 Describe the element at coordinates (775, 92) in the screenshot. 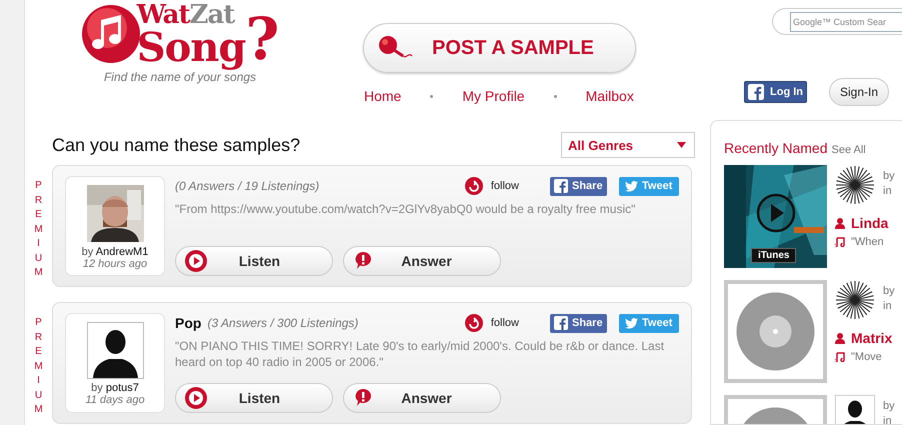

I see `facebook-login-button: Log In` at that location.